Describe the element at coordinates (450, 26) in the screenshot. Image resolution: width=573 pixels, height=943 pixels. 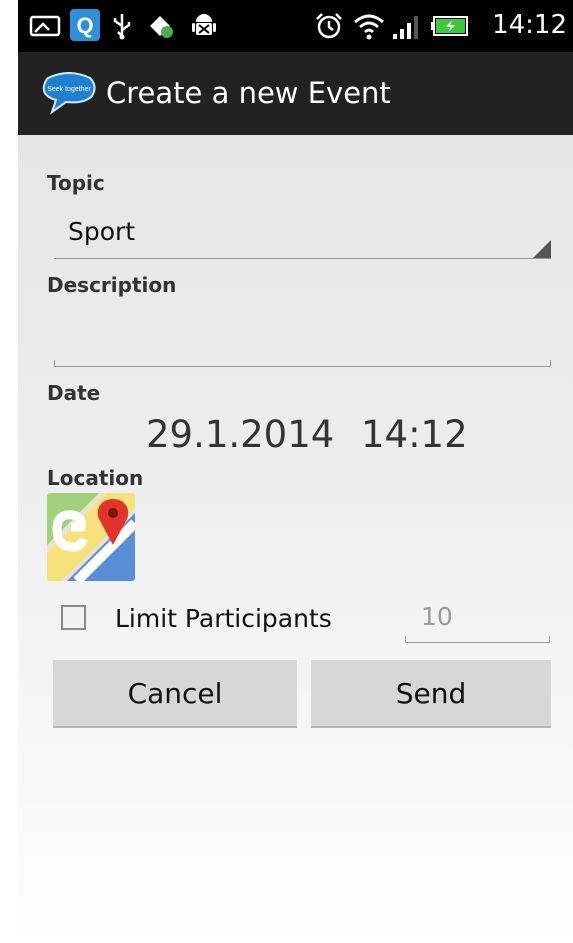
I see `battery-charging-icon` at that location.